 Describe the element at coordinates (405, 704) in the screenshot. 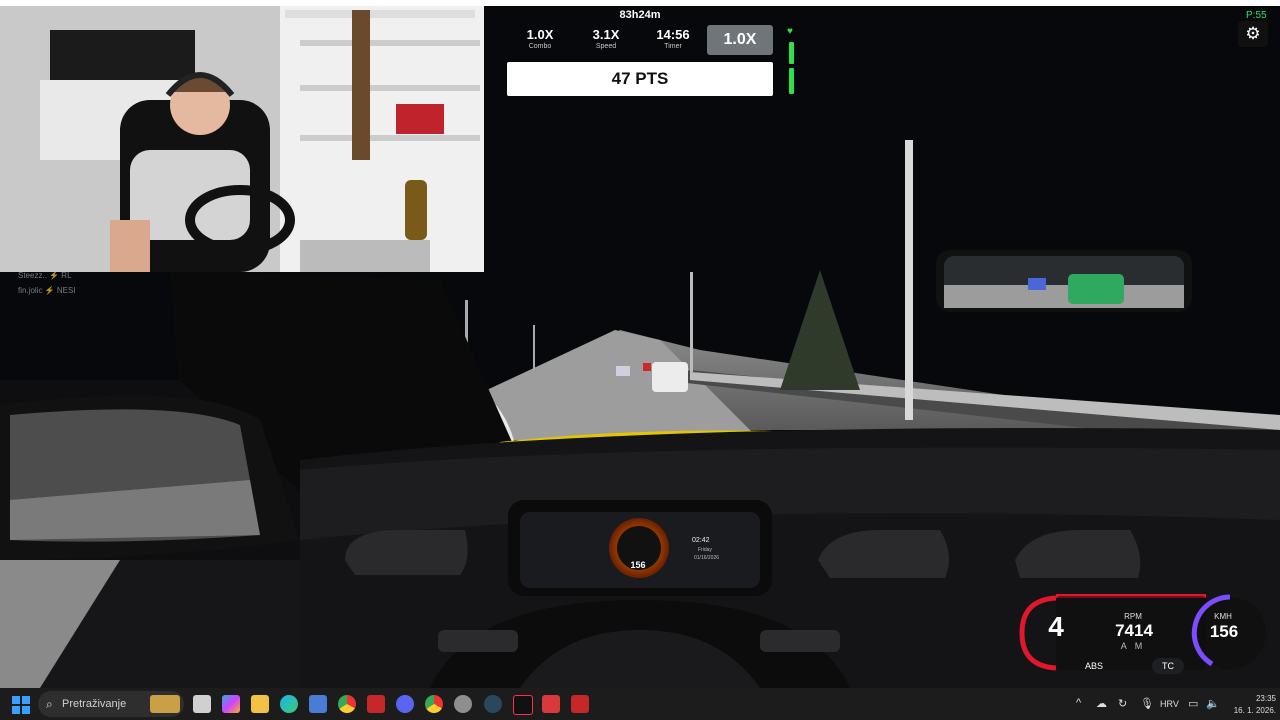

I see `discord-icon` at that location.